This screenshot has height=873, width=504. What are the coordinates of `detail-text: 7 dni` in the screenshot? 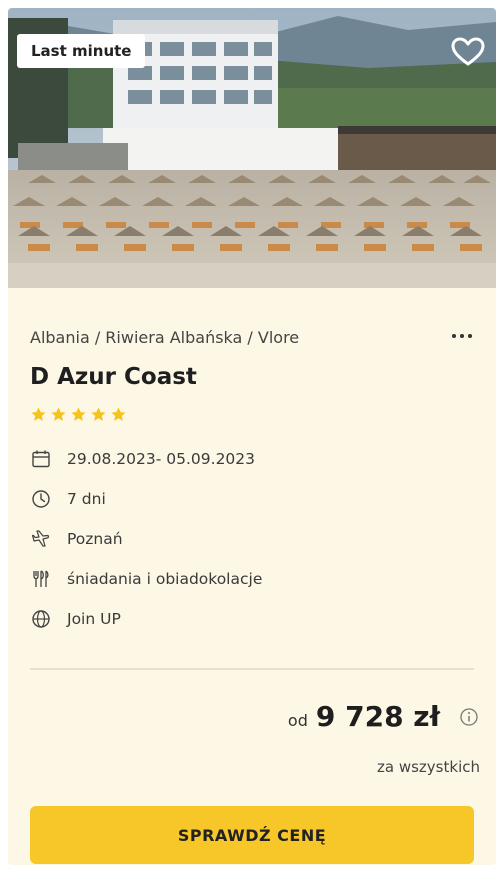 It's located at (86, 499).